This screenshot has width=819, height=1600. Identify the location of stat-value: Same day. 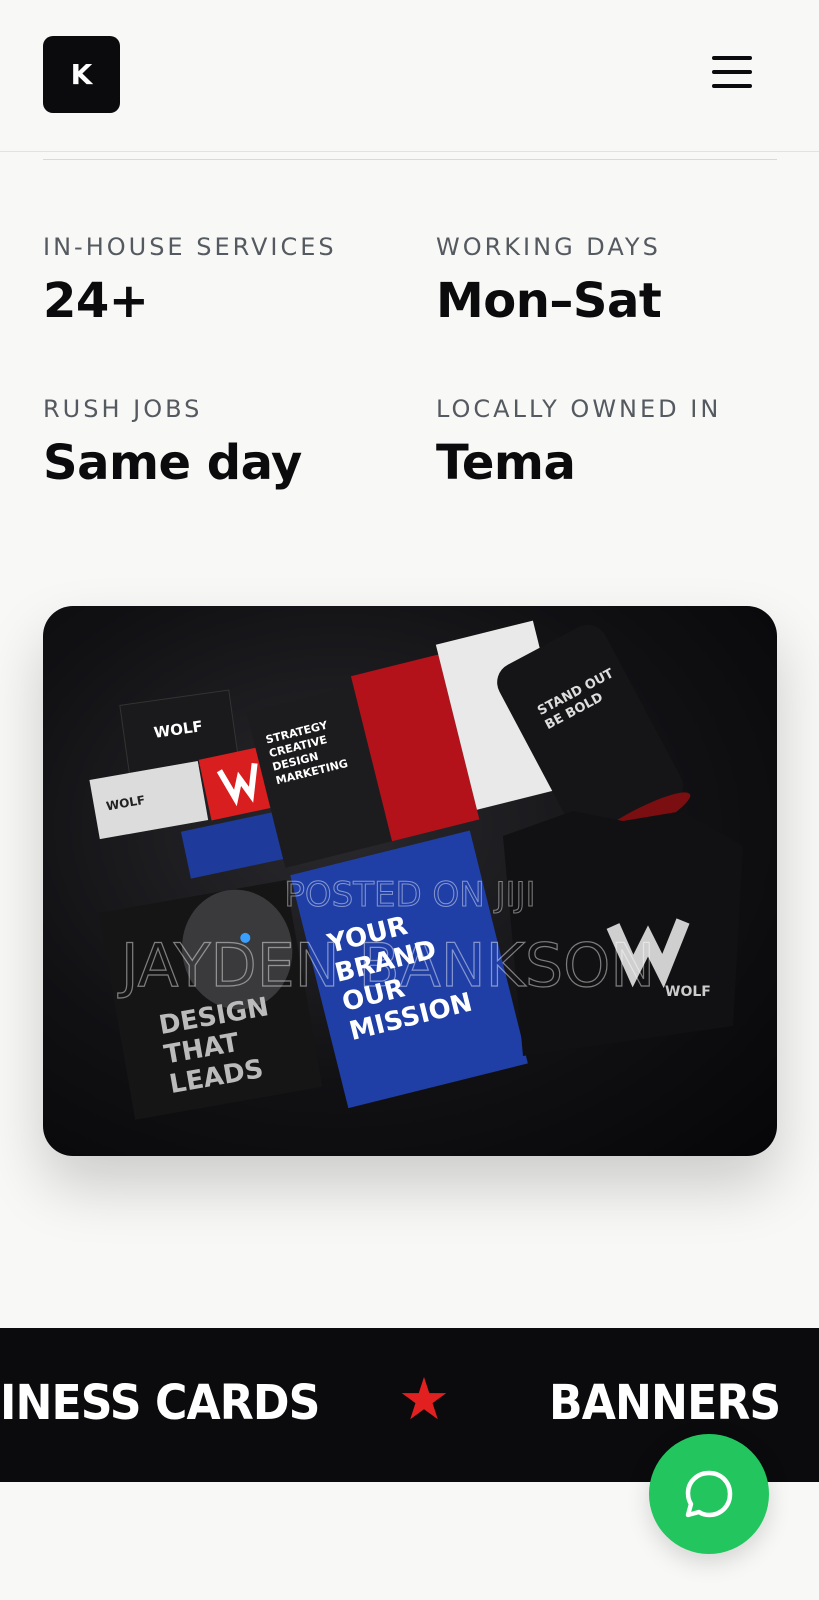
(172, 463).